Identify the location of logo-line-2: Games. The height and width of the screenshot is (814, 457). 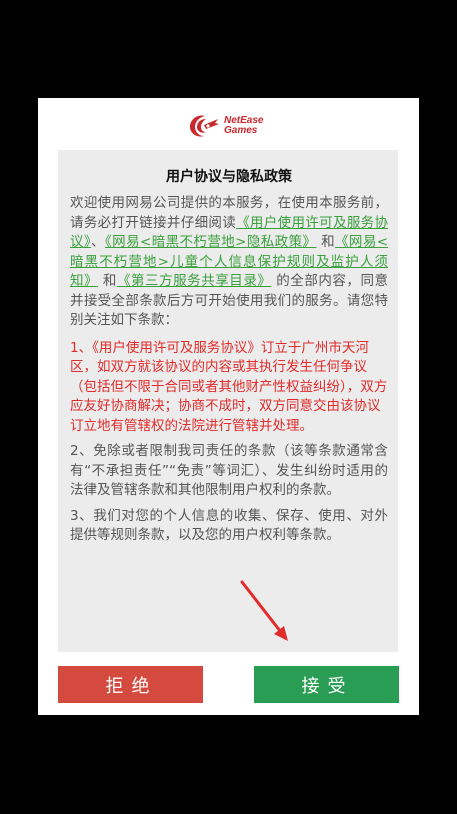
(241, 130).